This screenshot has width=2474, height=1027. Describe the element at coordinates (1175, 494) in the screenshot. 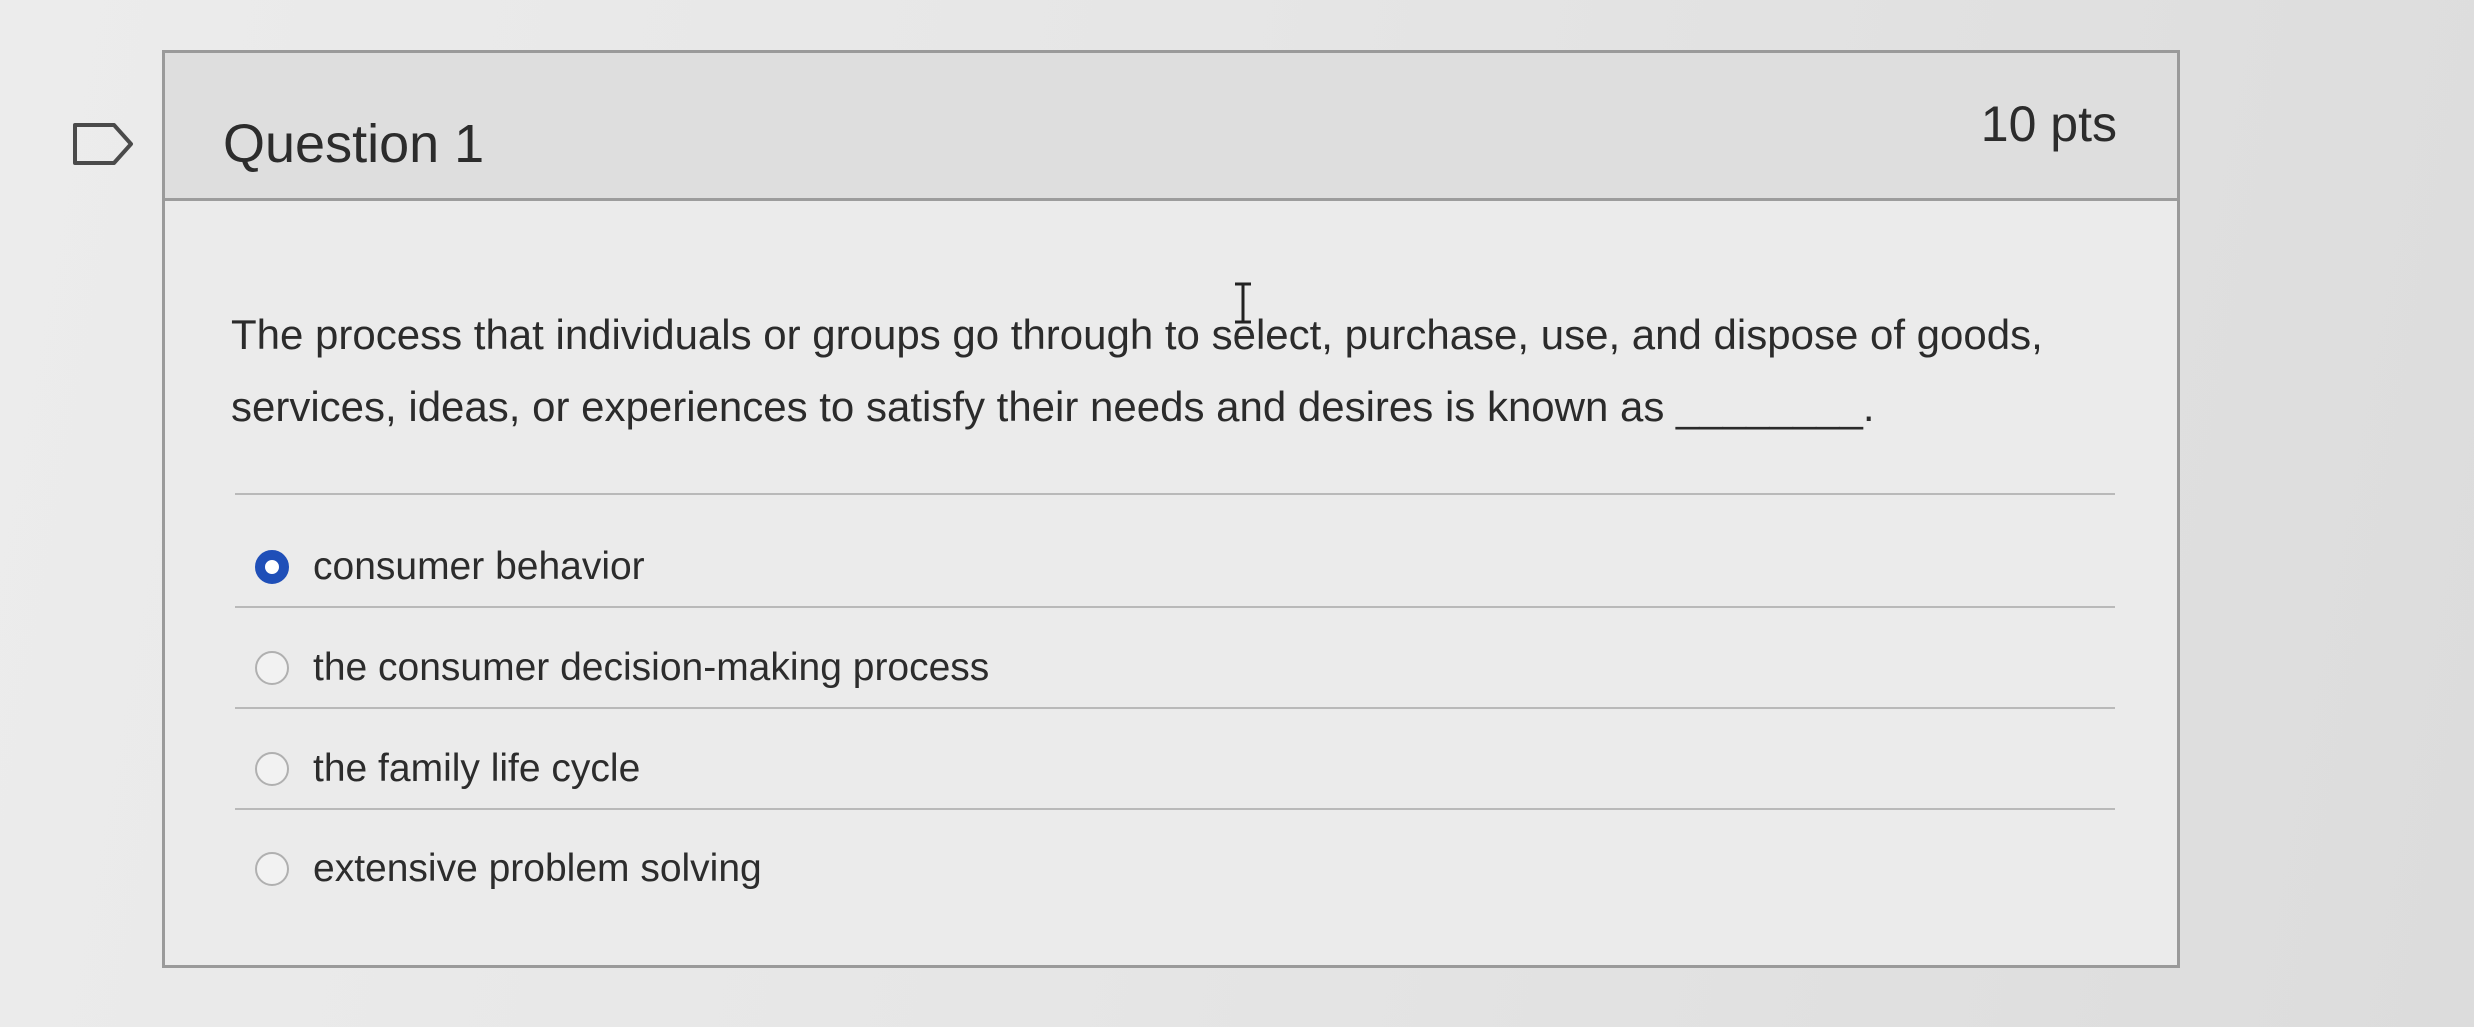

I see `question-divider` at that location.